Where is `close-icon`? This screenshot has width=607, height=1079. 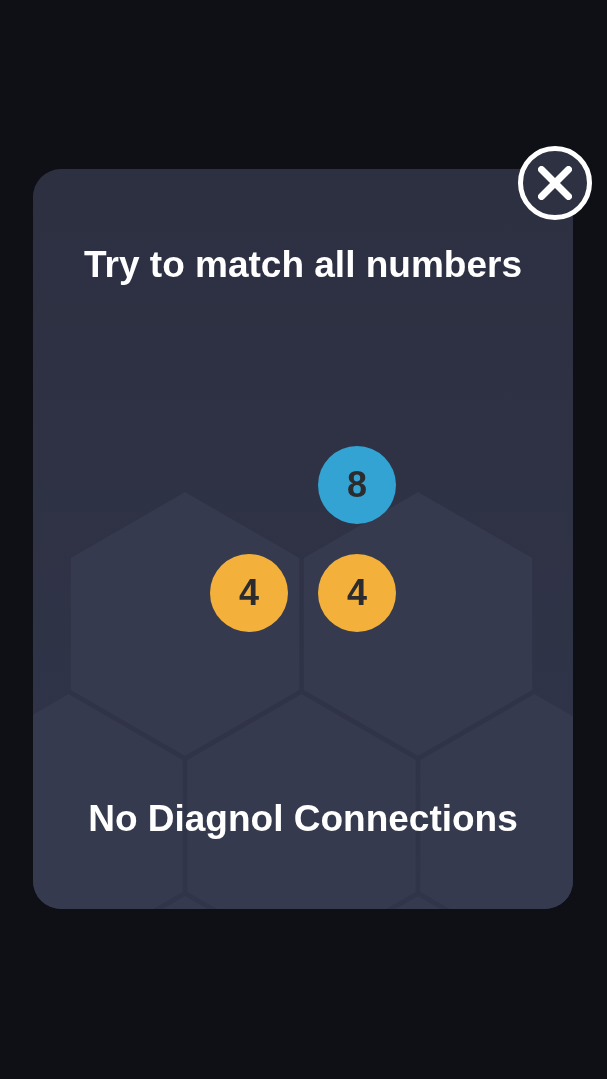 close-icon is located at coordinates (555, 183).